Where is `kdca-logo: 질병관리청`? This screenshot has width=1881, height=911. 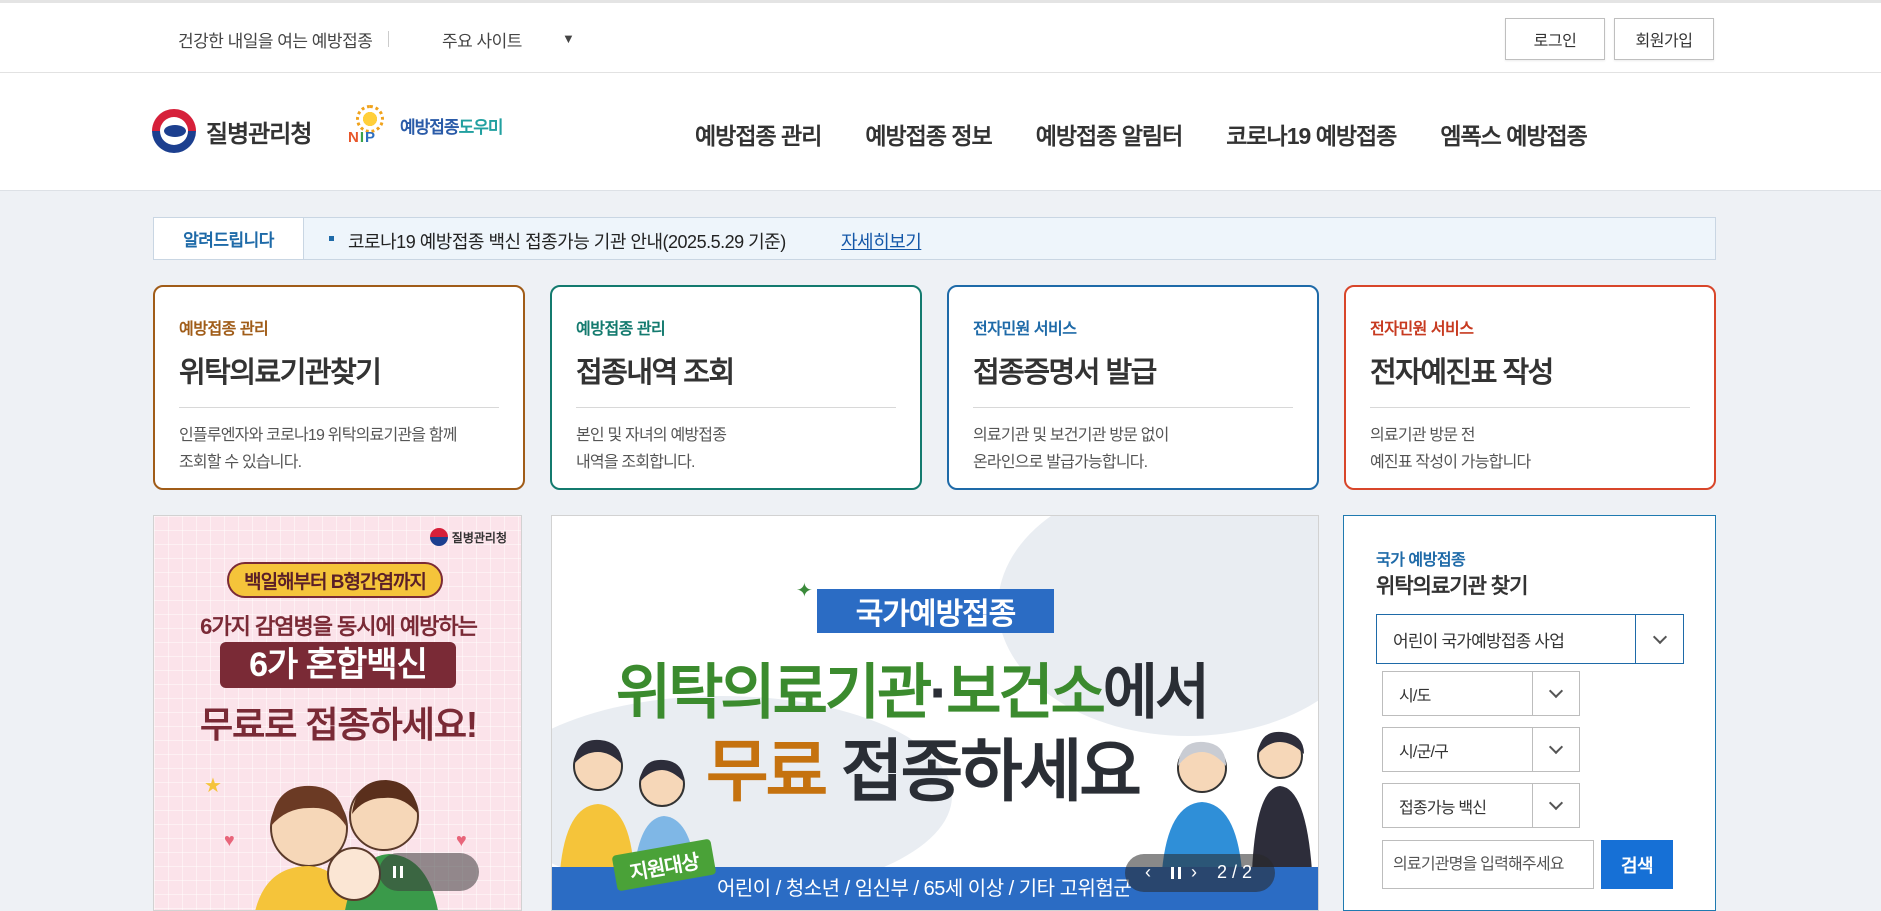
kdca-logo: 질병관리청 is located at coordinates (232, 131).